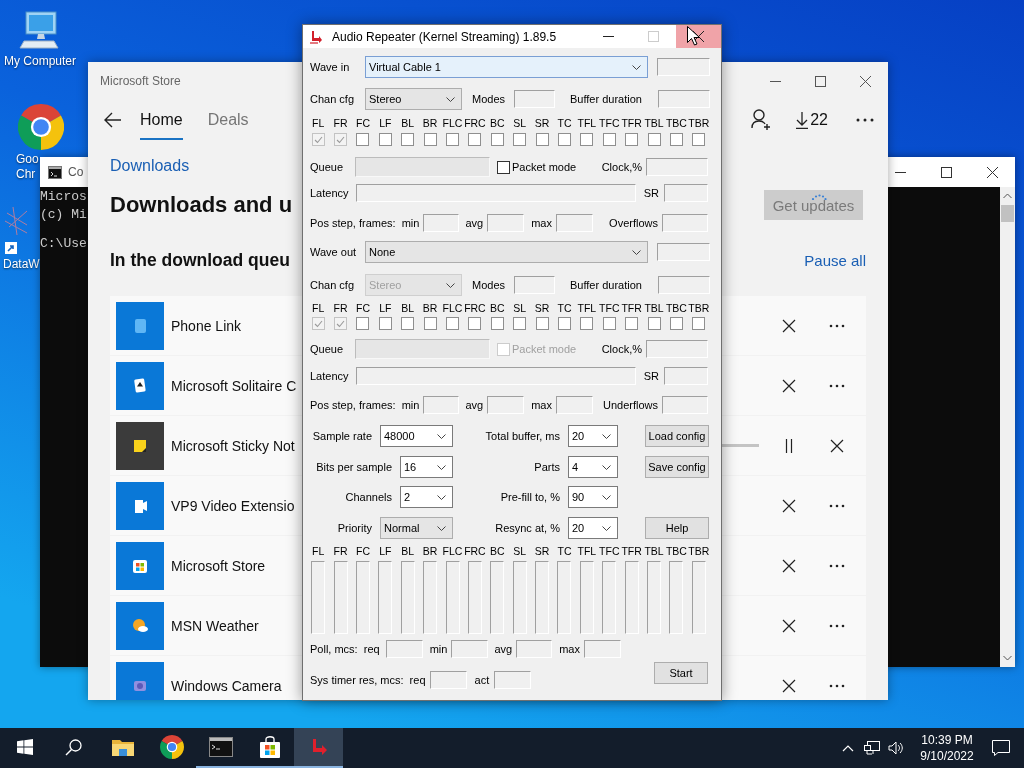  I want to click on config-button: Help, so click(677, 528).